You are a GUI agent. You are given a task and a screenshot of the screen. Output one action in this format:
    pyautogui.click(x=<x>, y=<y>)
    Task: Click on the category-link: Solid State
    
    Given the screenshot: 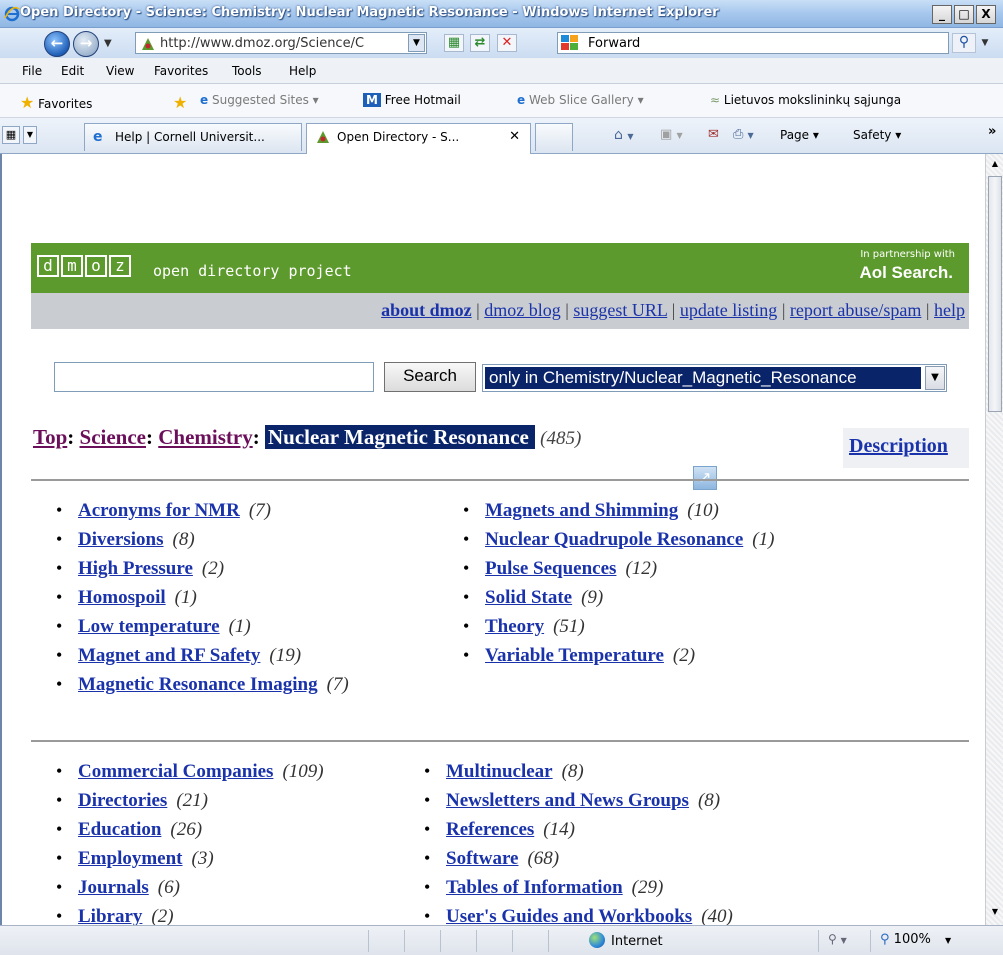 What is the action you would take?
    pyautogui.click(x=528, y=597)
    